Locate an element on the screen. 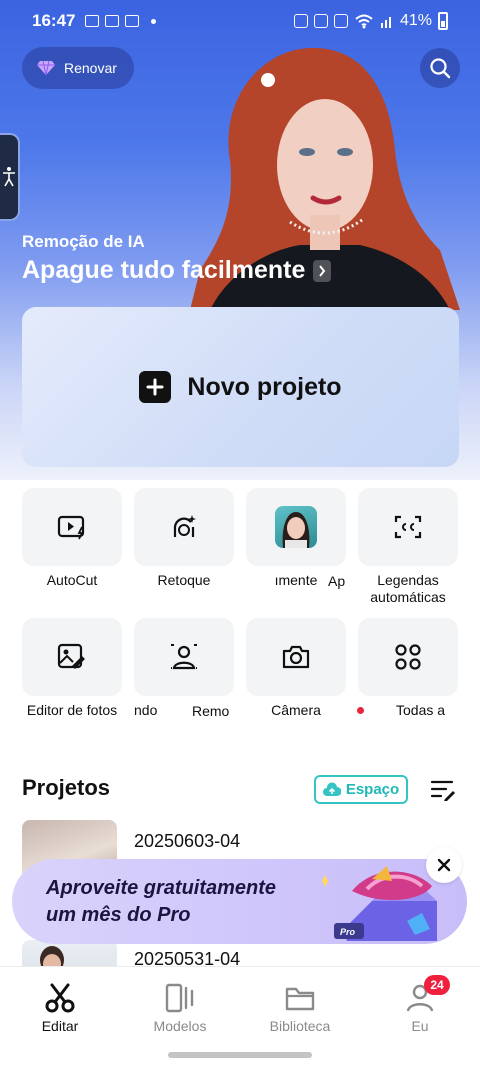 The height and width of the screenshot is (1066, 480). notification-badge: 24 is located at coordinates (437, 985).